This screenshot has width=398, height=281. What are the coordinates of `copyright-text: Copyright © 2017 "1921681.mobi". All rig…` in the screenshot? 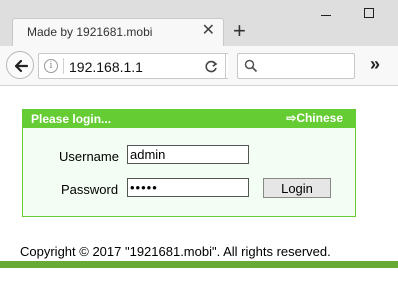 It's located at (175, 251).